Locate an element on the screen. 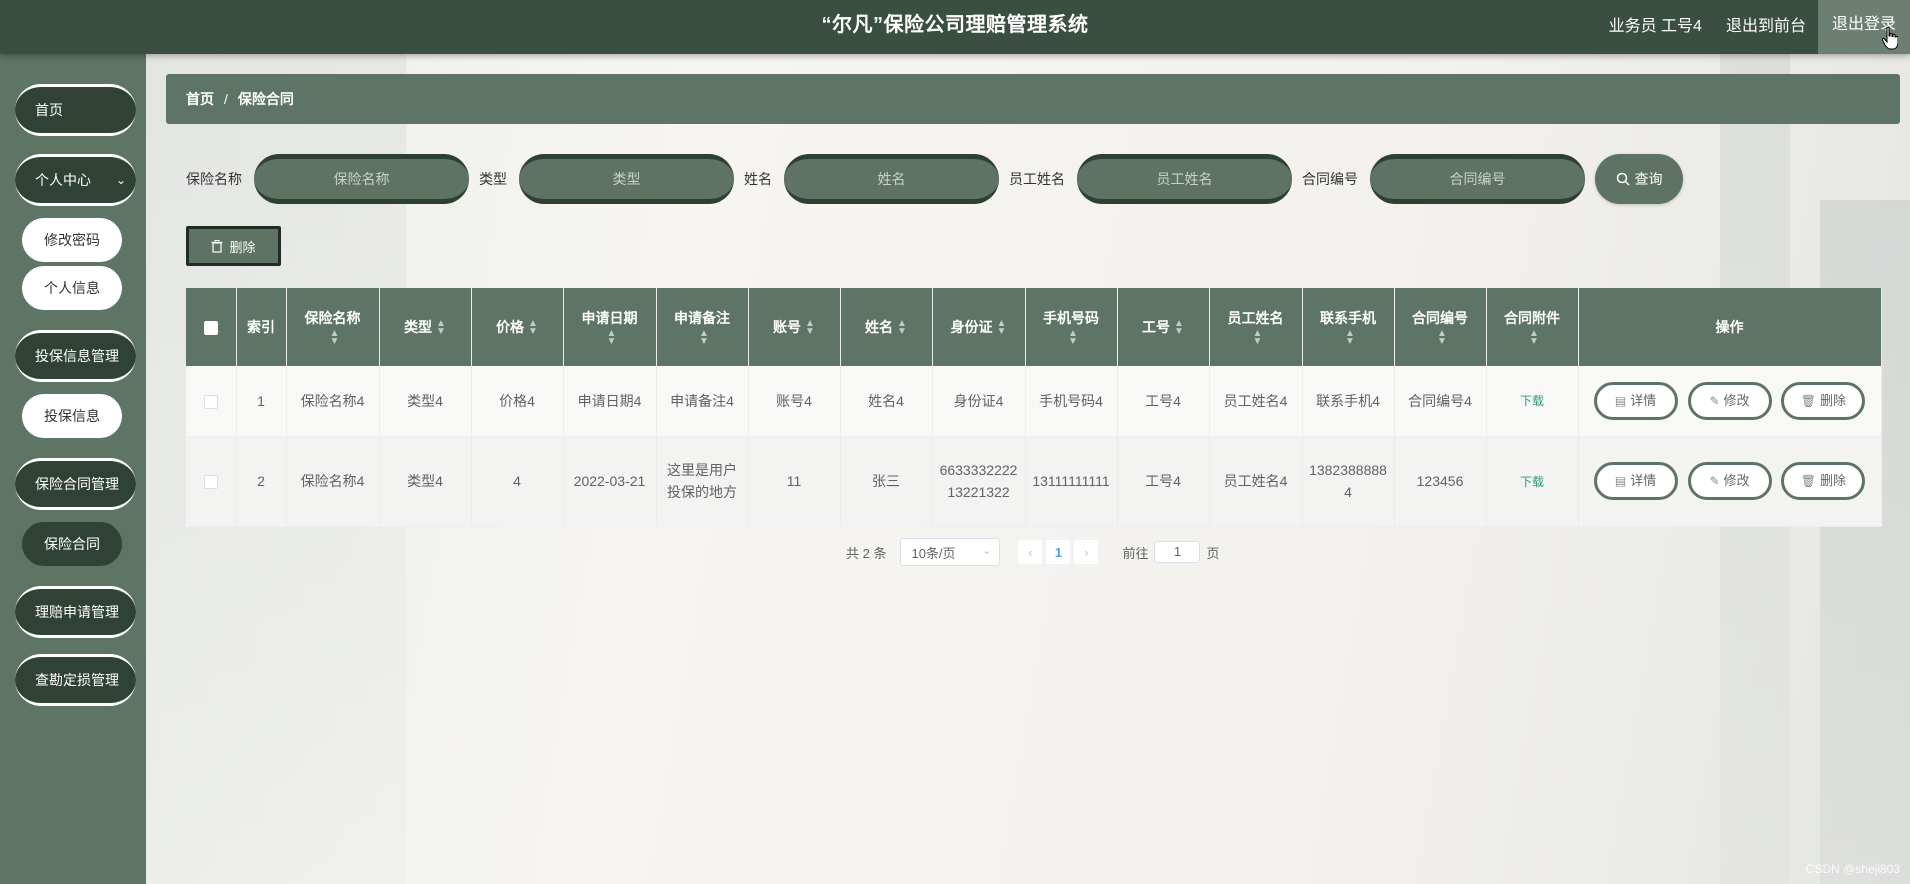 Image resolution: width=1910 pixels, height=884 pixels. employee-name-input: 员工姓名 is located at coordinates (1184, 179).